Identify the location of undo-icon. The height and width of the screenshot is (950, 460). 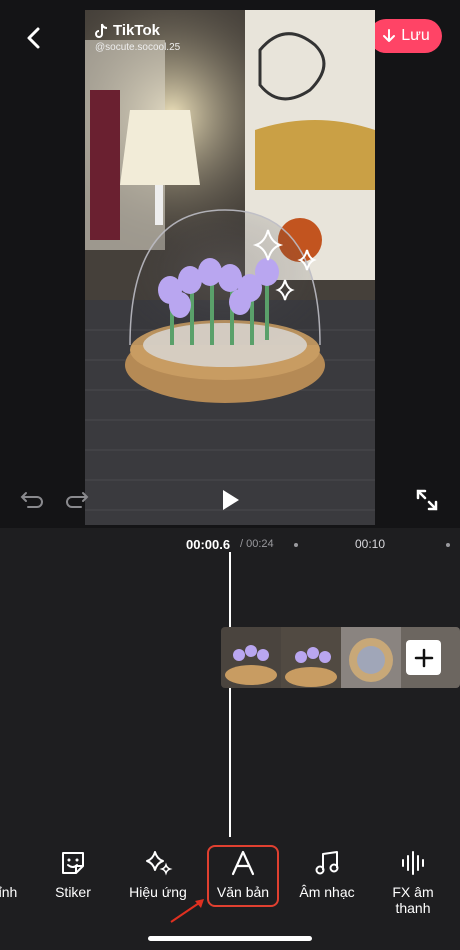
(31, 500).